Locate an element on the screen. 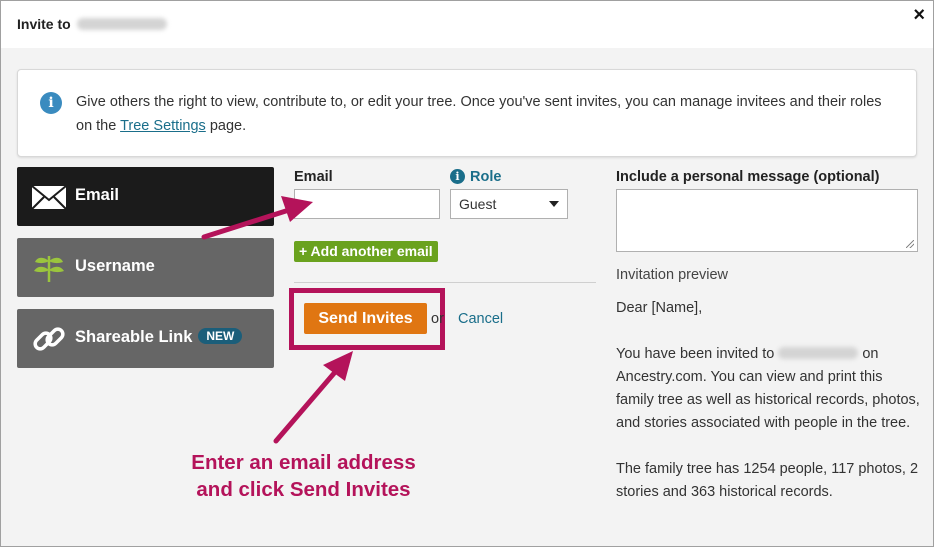  dialog-title-text: Invite to is located at coordinates (44, 24).